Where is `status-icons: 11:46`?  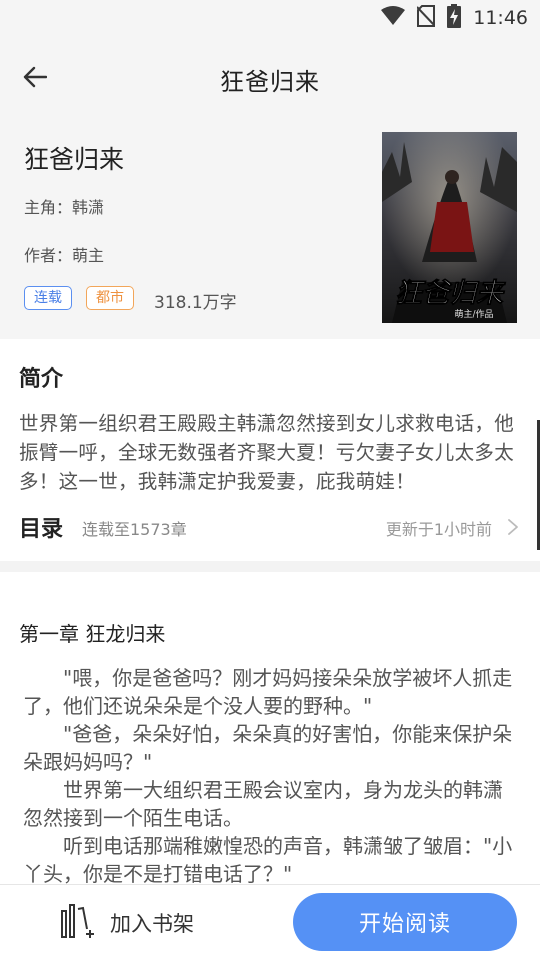 status-icons: 11:46 is located at coordinates (454, 18).